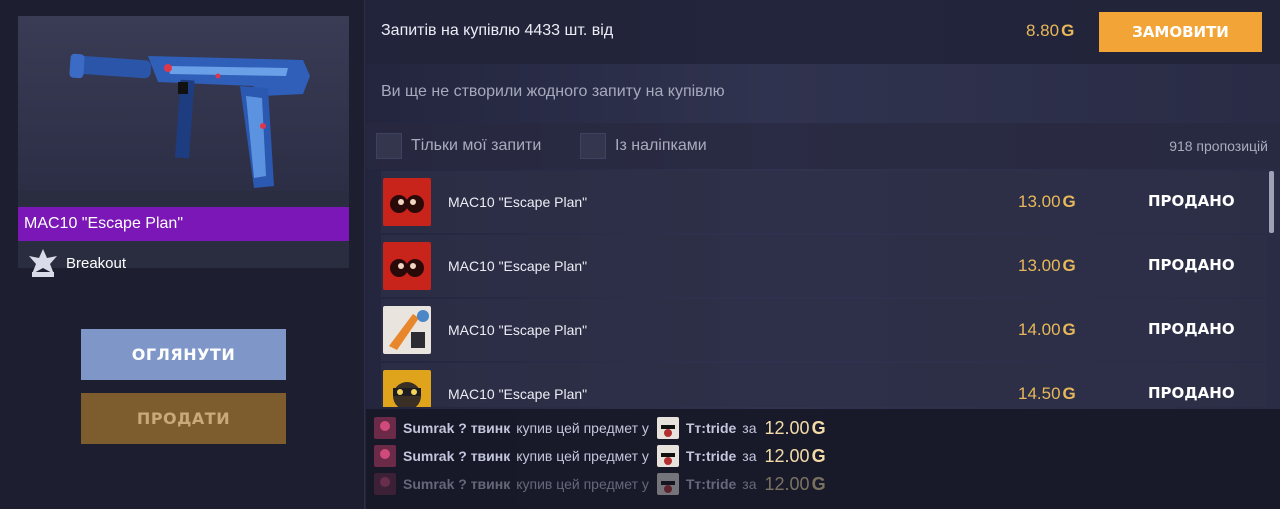  Describe the element at coordinates (183, 263) in the screenshot. I see `collection-row: Breakout` at that location.